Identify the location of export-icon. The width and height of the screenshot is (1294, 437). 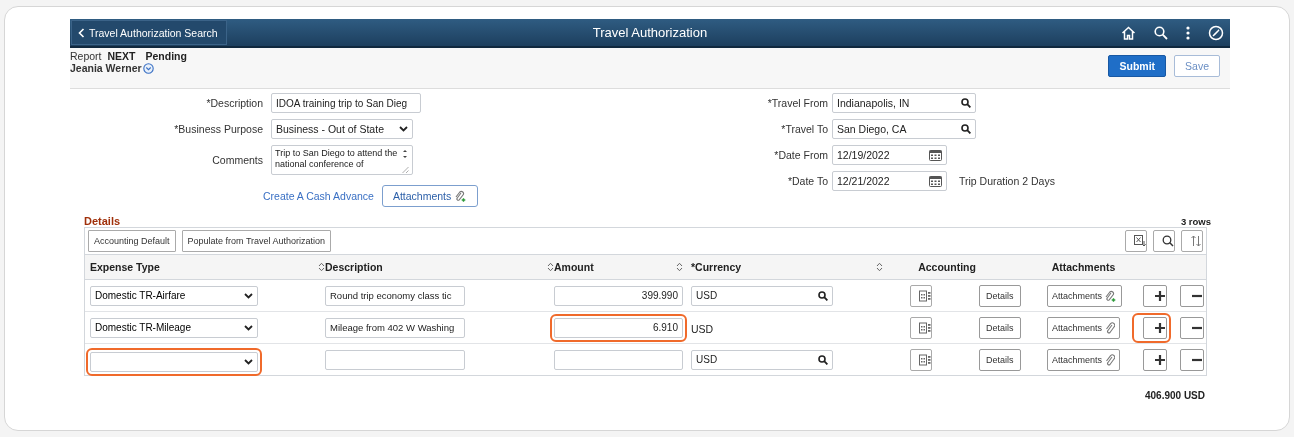
(1140, 241).